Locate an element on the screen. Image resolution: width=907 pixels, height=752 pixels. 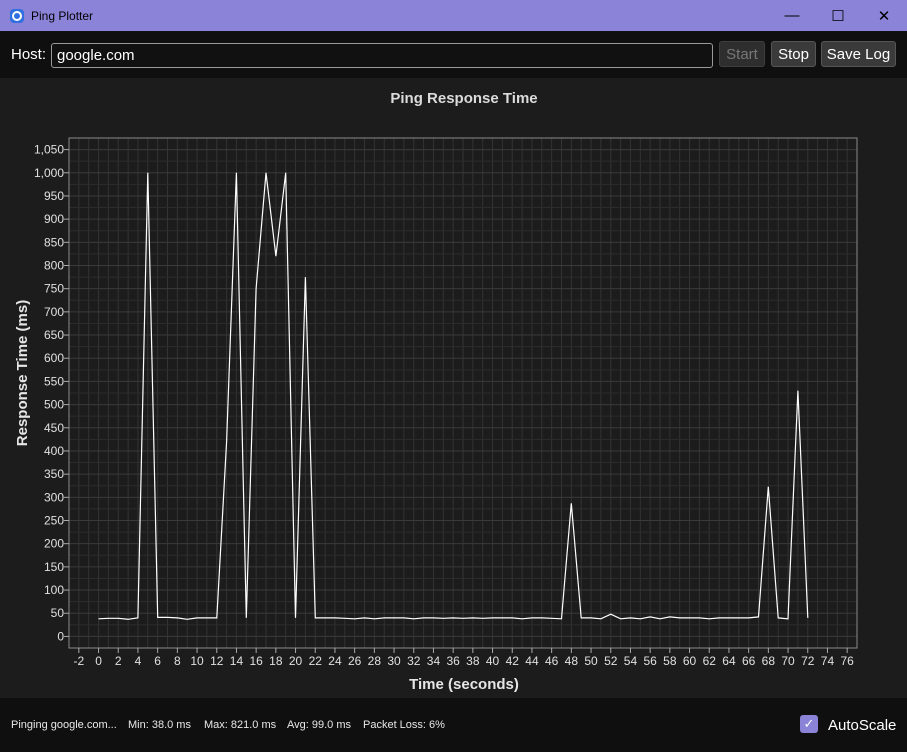
x-tick-label: 36 is located at coordinates (453, 661).